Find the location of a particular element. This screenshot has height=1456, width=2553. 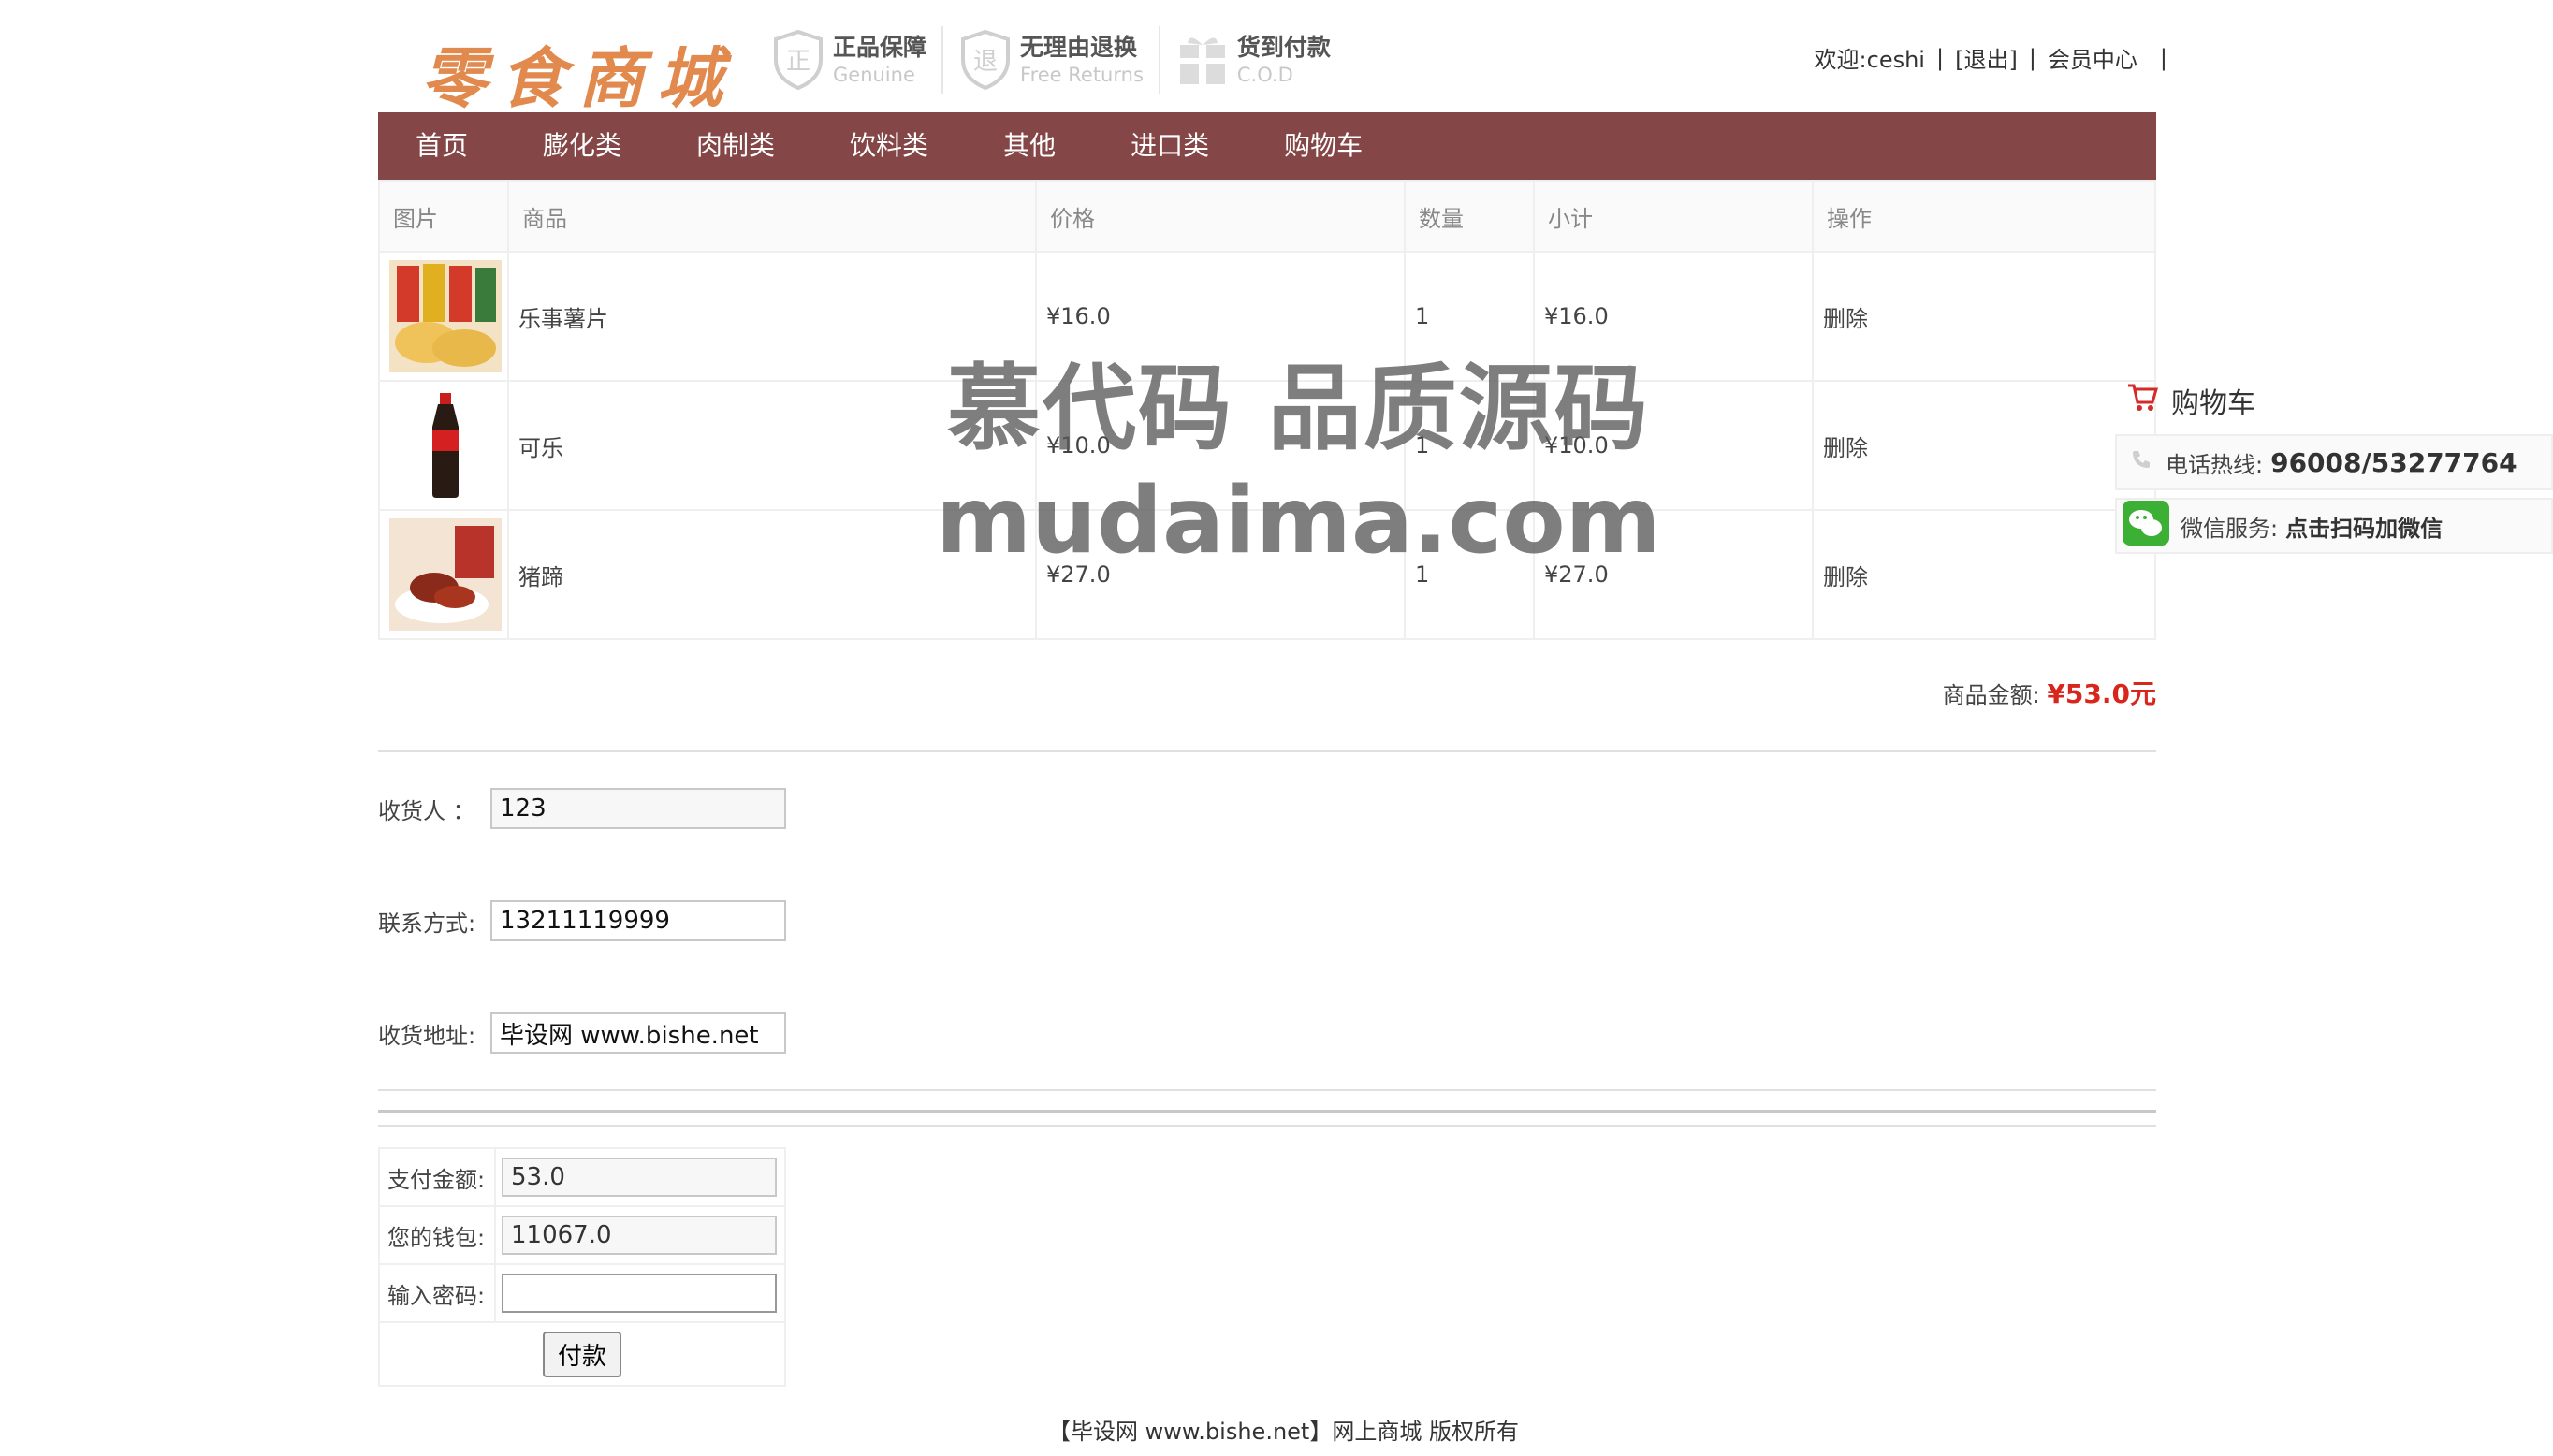

address-label: 收货地址: is located at coordinates (427, 1035).